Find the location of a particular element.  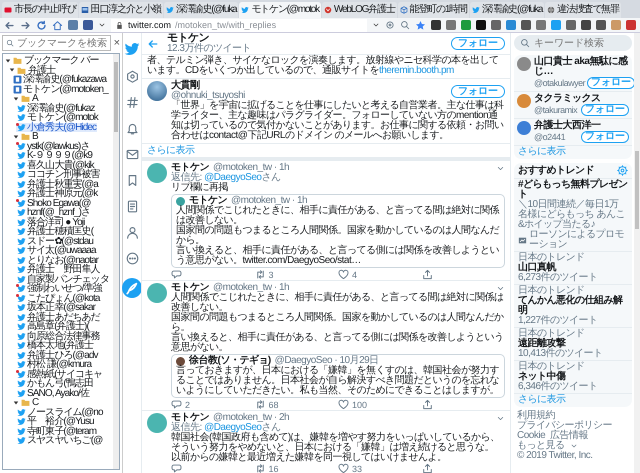

bookmark-folder: C is located at coordinates (26, 403).